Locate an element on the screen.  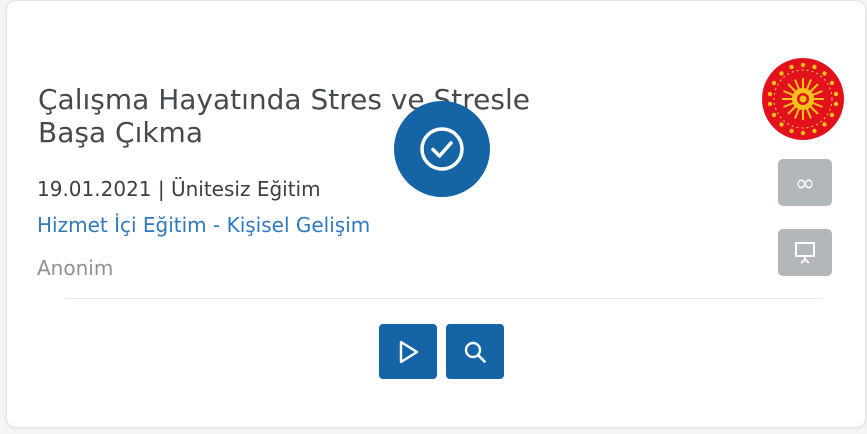
play-icon is located at coordinates (409, 351).